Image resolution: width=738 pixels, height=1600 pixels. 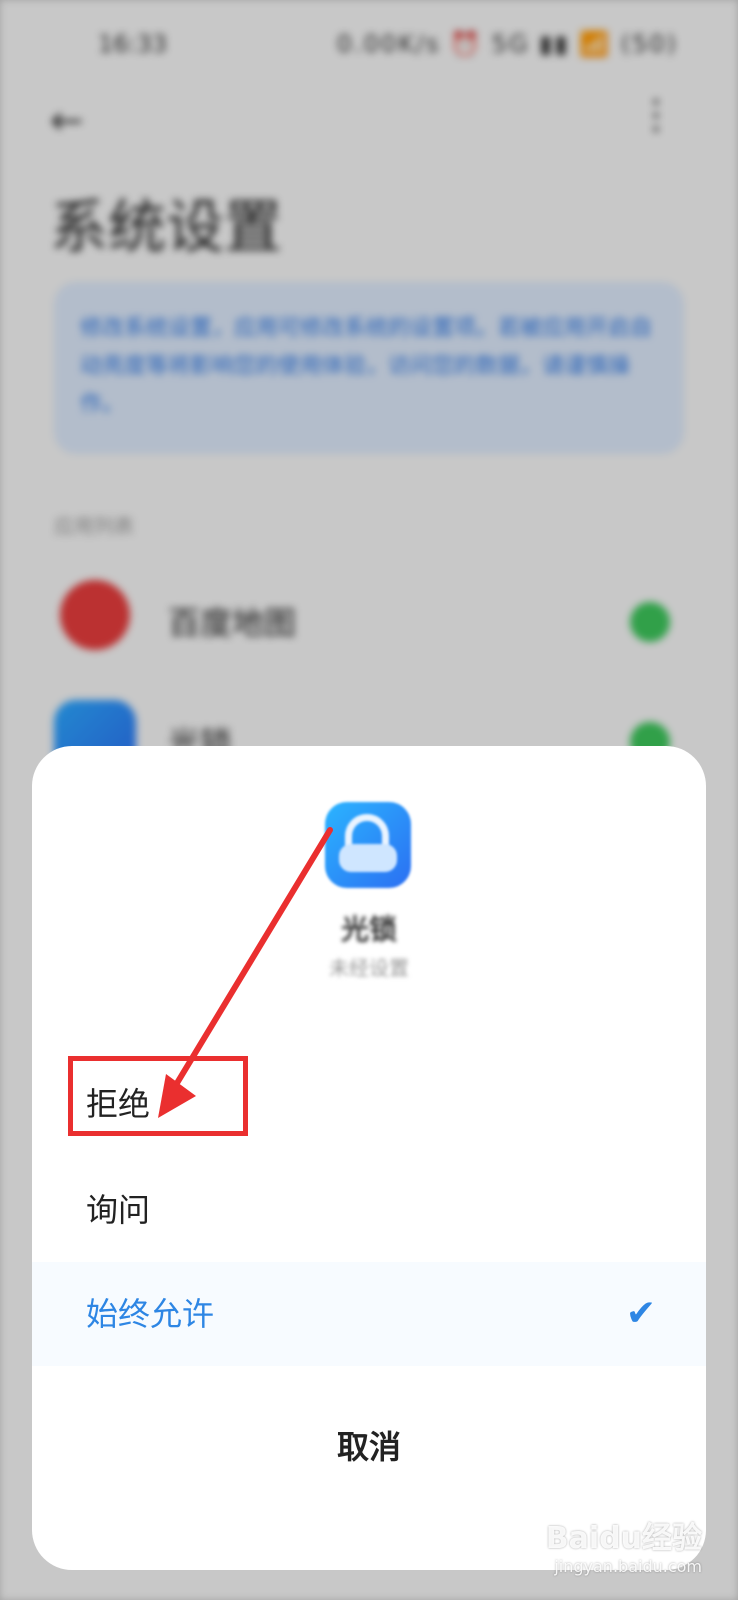 I want to click on baidu-watermark: Baidu经验 jingyan.baidu.com, so click(x=624, y=1544).